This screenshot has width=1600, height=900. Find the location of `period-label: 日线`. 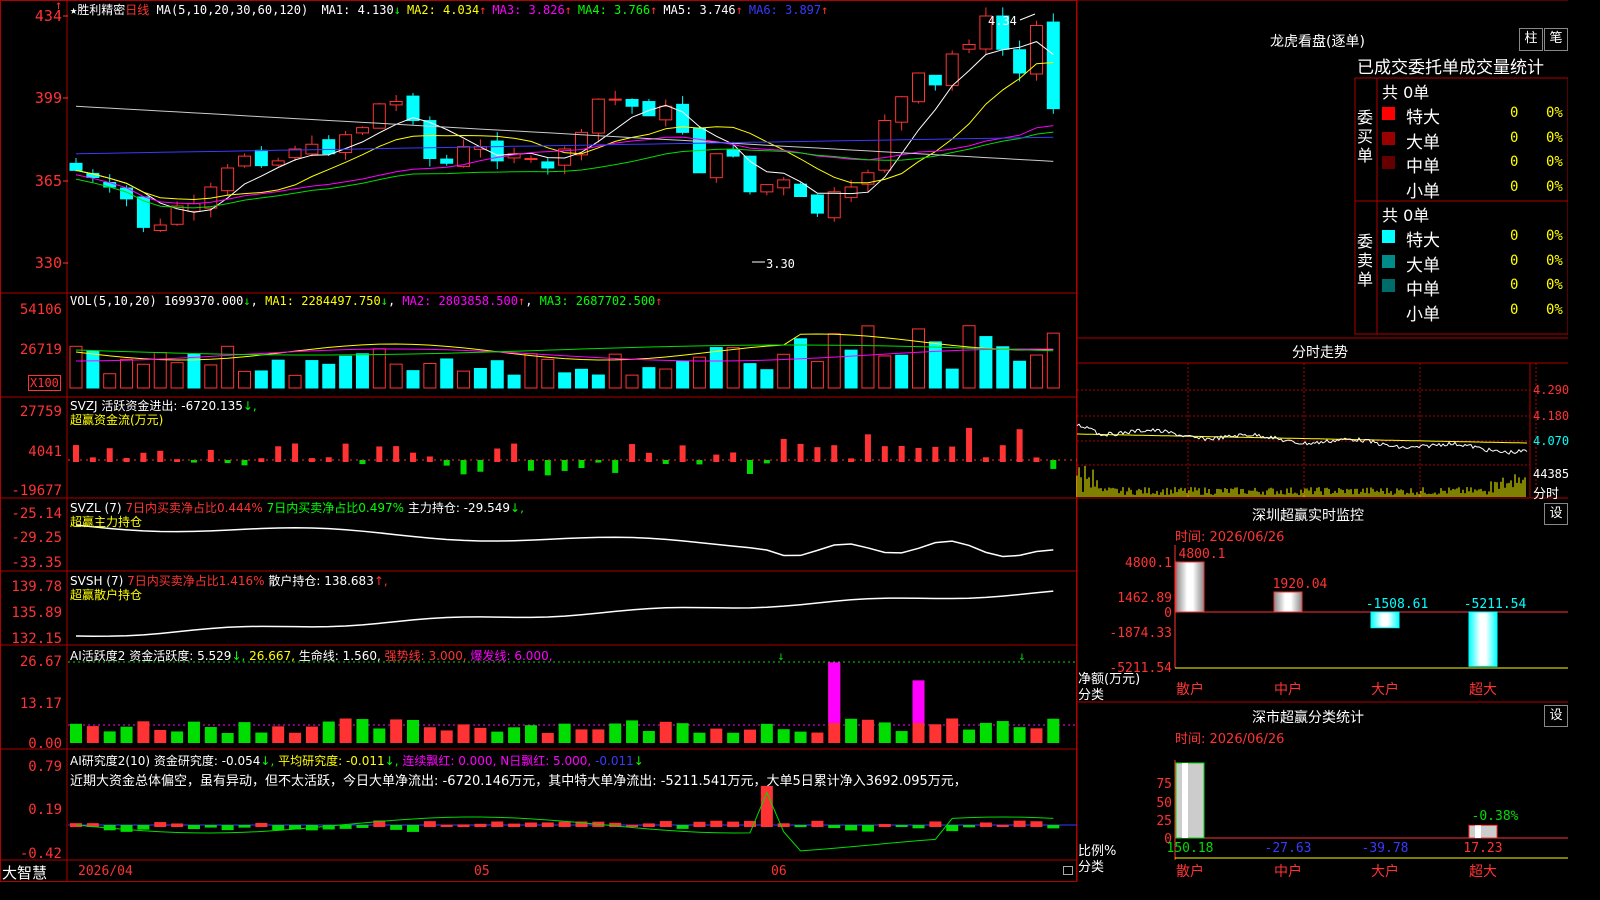

period-label: 日线 is located at coordinates (137, 10).